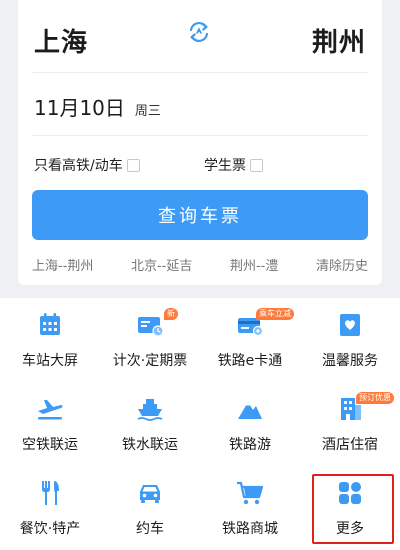  Describe the element at coordinates (350, 445) in the screenshot. I see `service-label: 酒店住宿` at that location.